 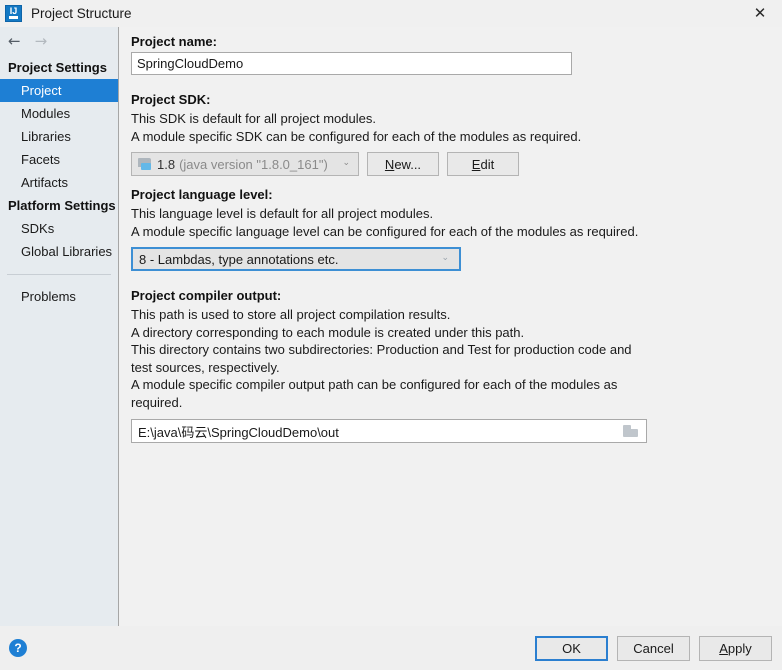 I want to click on sidebar-item-facets: Facets, so click(x=59, y=159).